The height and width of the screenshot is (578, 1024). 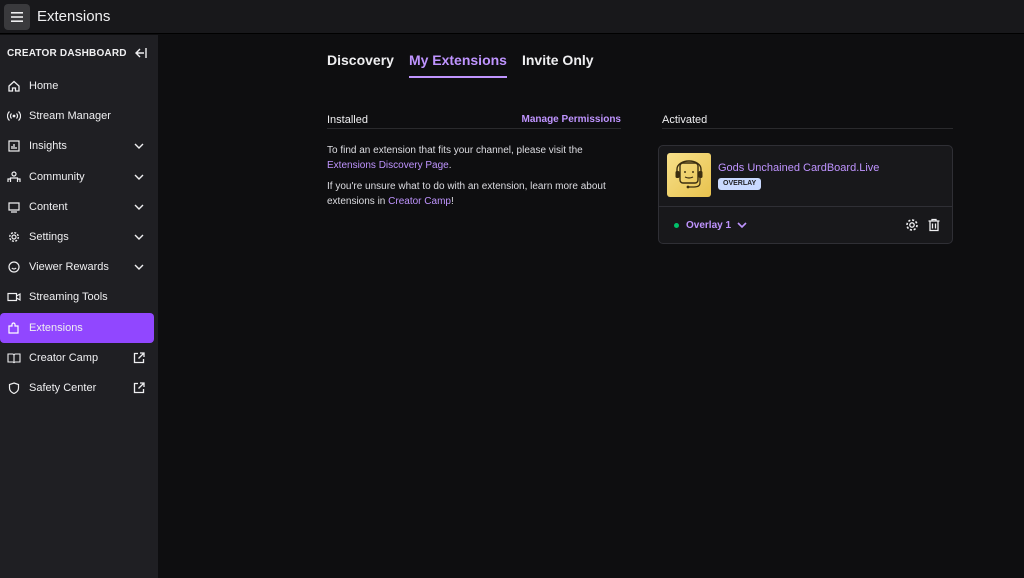 What do you see at coordinates (14, 116) in the screenshot?
I see `broadcast-icon` at bounding box center [14, 116].